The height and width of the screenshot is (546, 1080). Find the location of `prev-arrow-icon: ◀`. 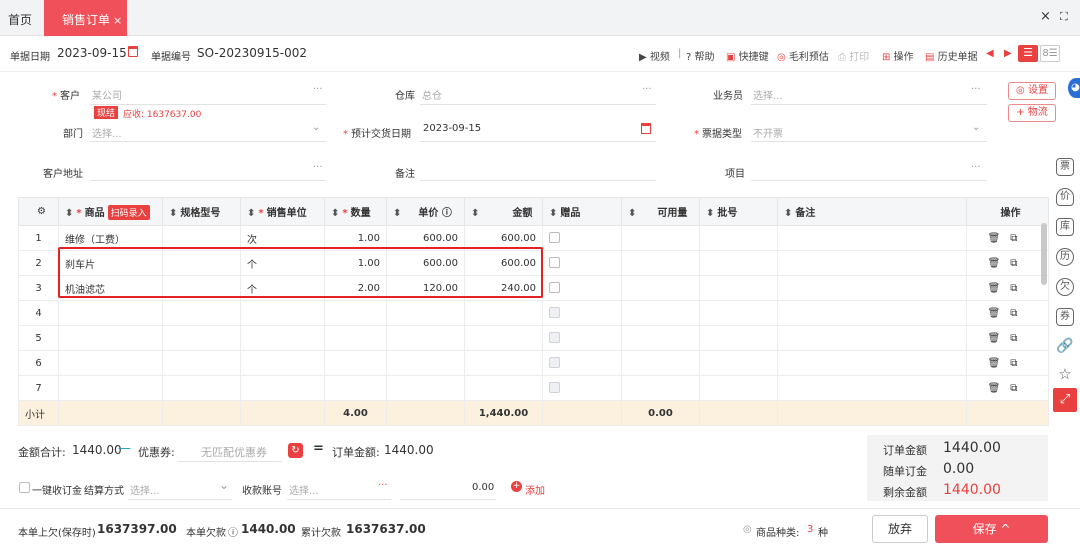

prev-arrow-icon: ◀ is located at coordinates (990, 53).